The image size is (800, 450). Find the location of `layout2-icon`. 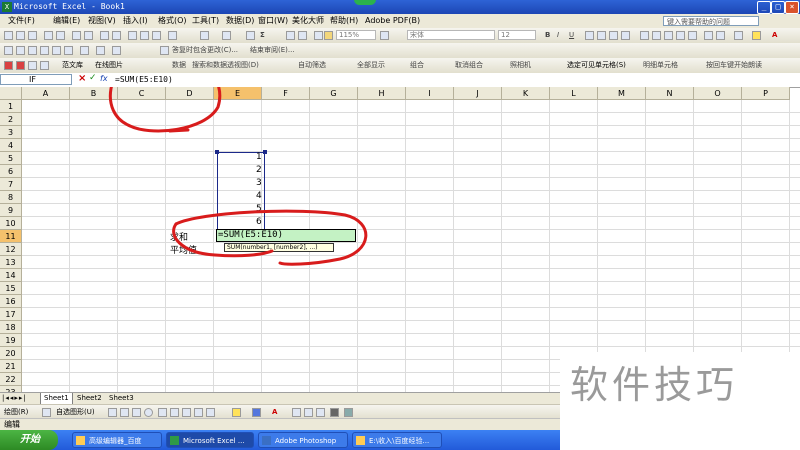

layout2-icon is located at coordinates (44, 65).